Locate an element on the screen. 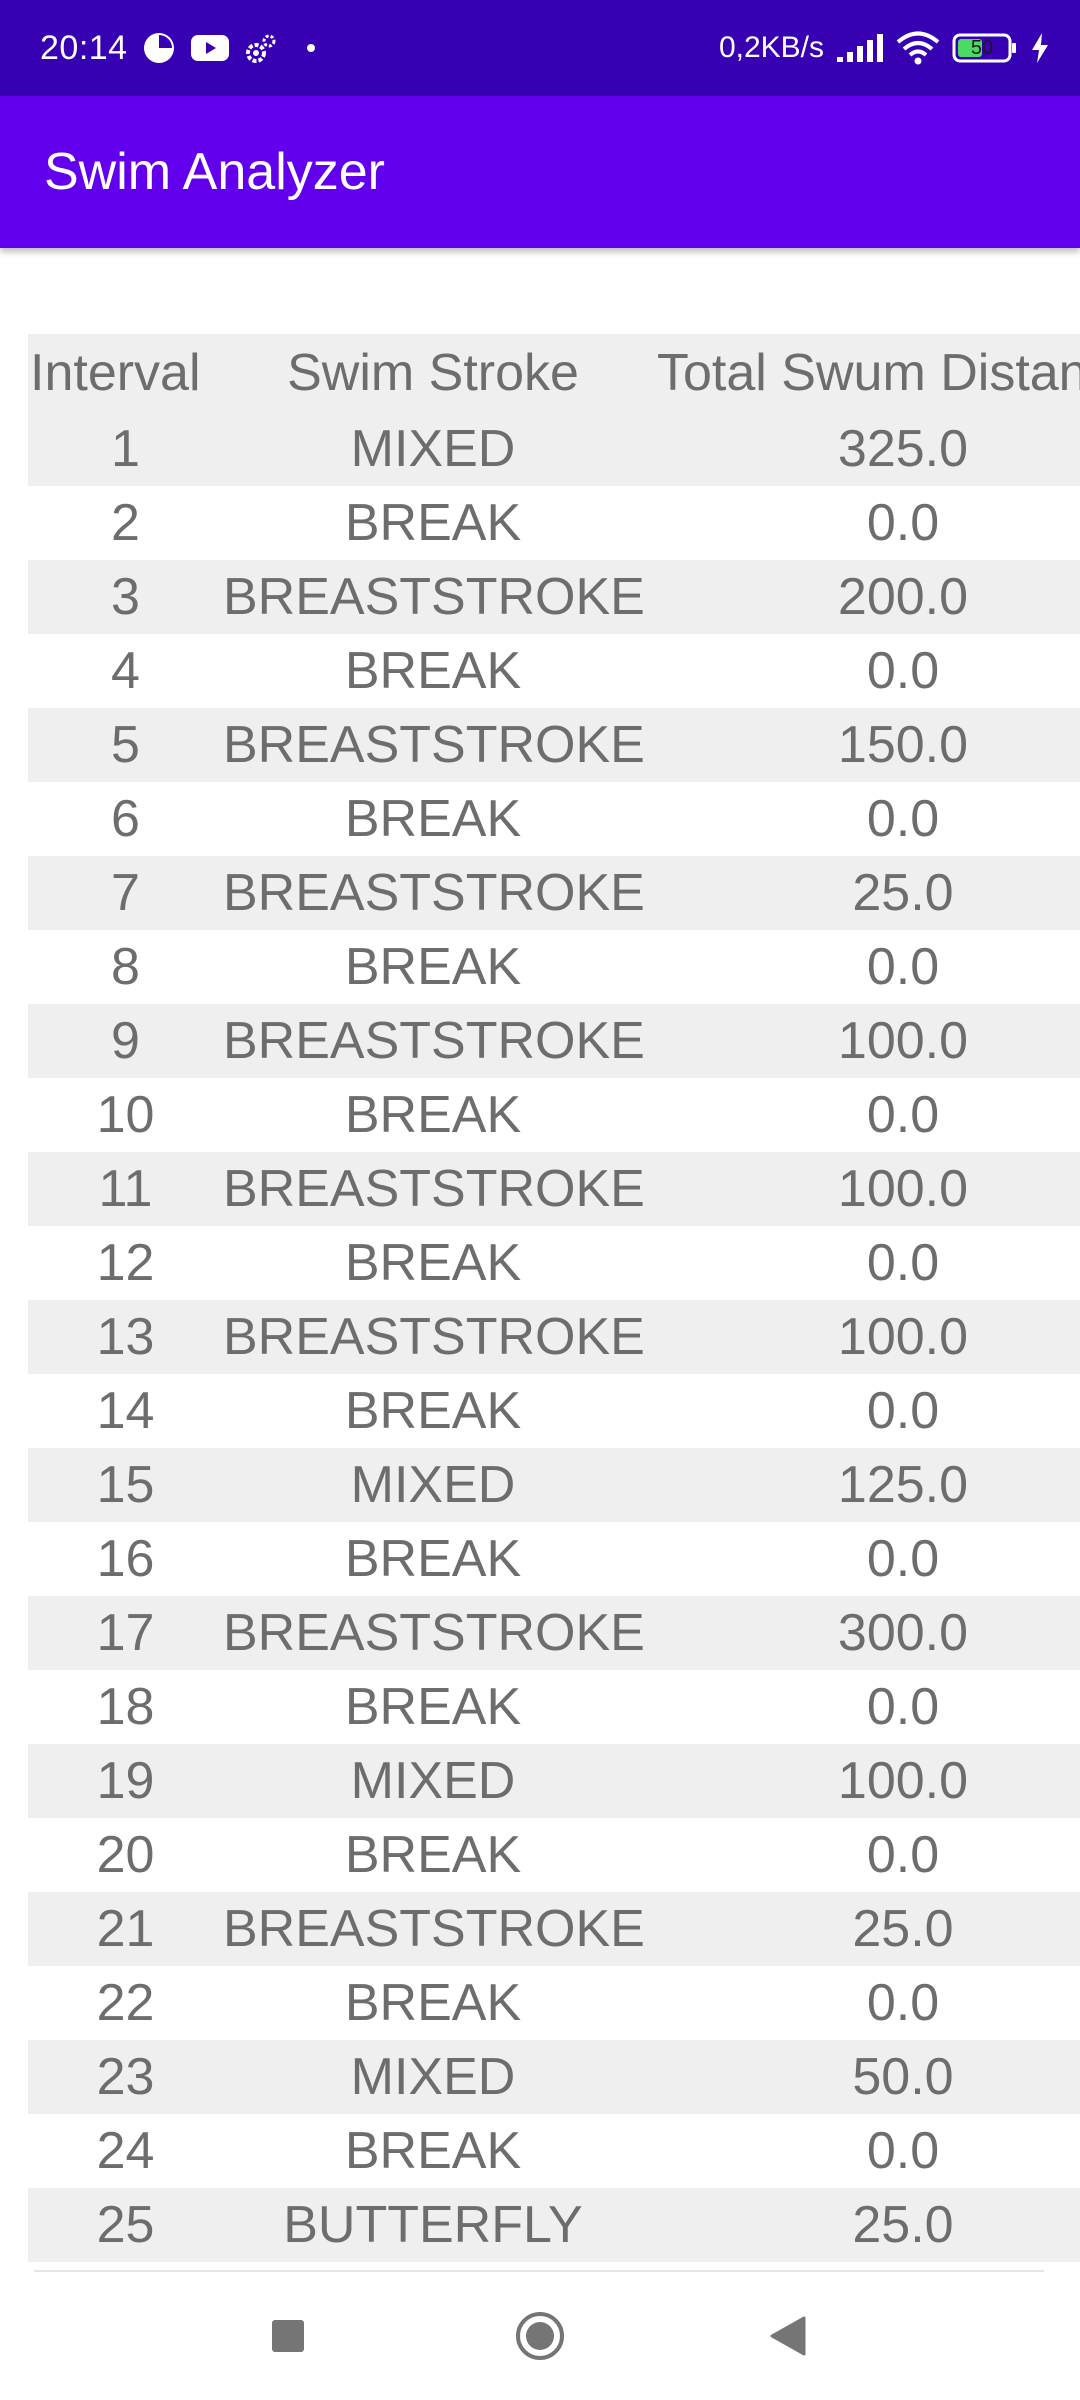 This screenshot has width=1080, height=2400. table-row: 8 BREAK 0.0 is located at coordinates (554, 967).